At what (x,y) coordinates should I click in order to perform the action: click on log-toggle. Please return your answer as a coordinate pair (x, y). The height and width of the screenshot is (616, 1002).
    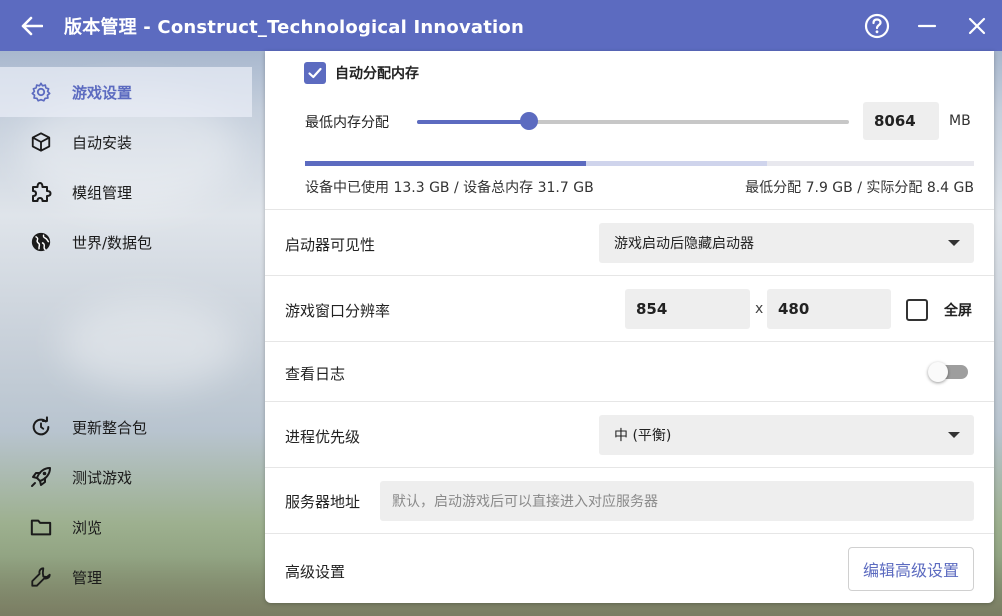
    Looking at the image, I should click on (948, 372).